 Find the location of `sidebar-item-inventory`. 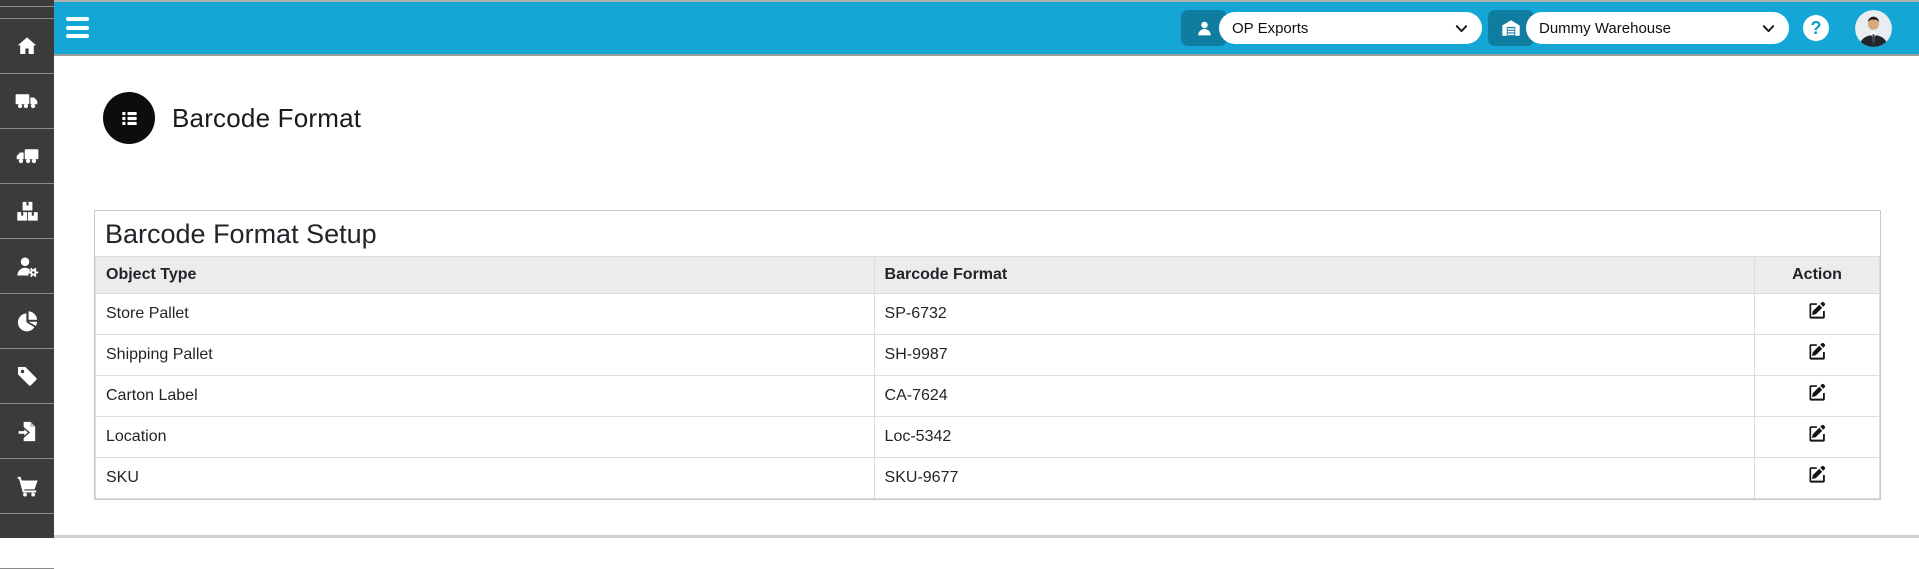

sidebar-item-inventory is located at coordinates (27, 211).